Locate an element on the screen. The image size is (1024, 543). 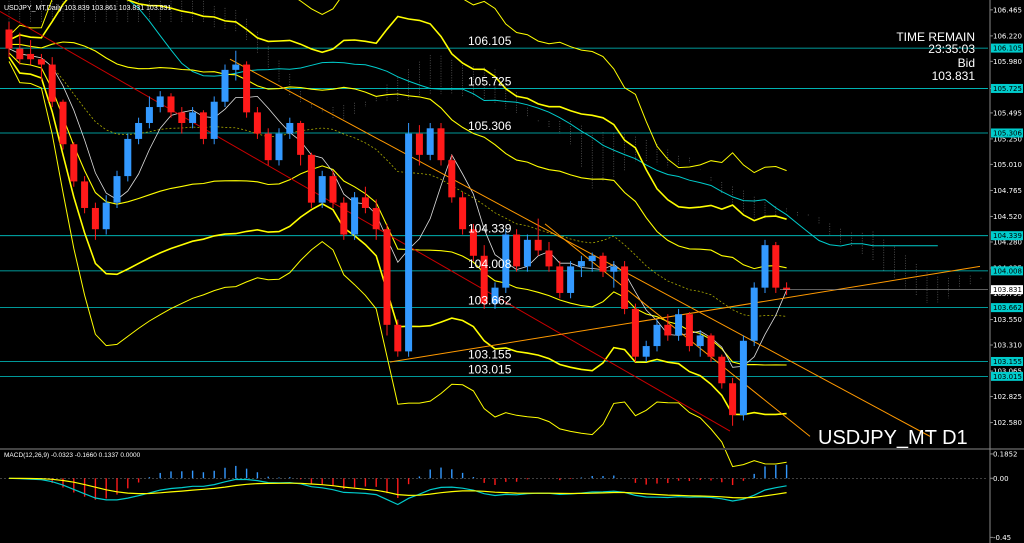
level-label: 103.662 is located at coordinates (490, 301).